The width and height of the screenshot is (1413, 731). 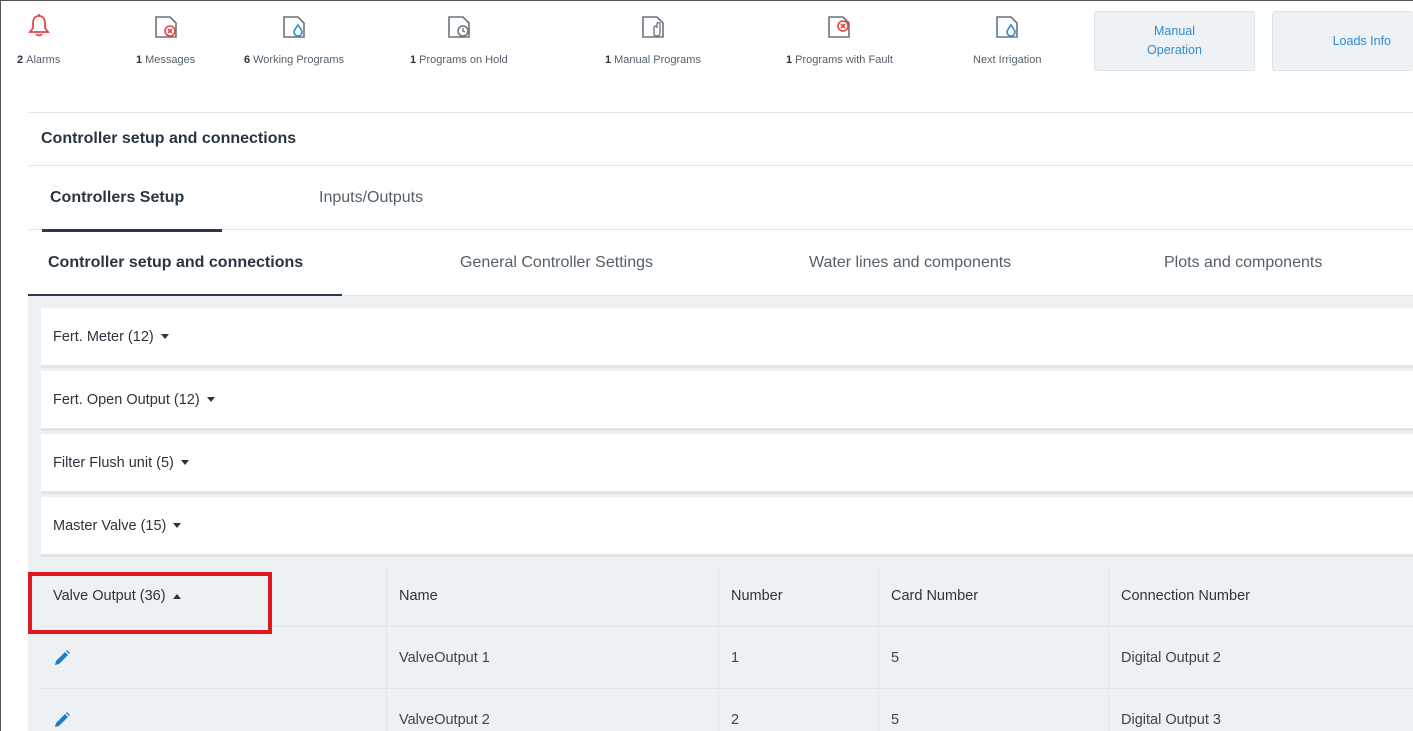 I want to click on tab-general-controller-settings: General Controller Settings, so click(x=556, y=263).